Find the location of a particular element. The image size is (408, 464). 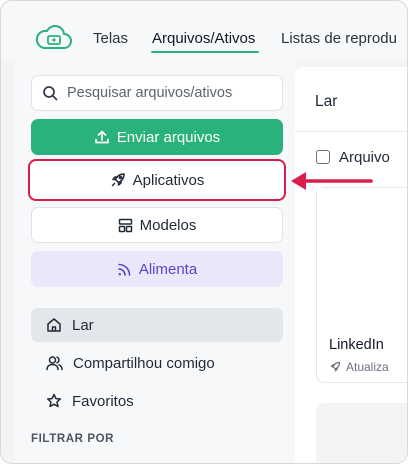

upload-icon is located at coordinates (101, 137).